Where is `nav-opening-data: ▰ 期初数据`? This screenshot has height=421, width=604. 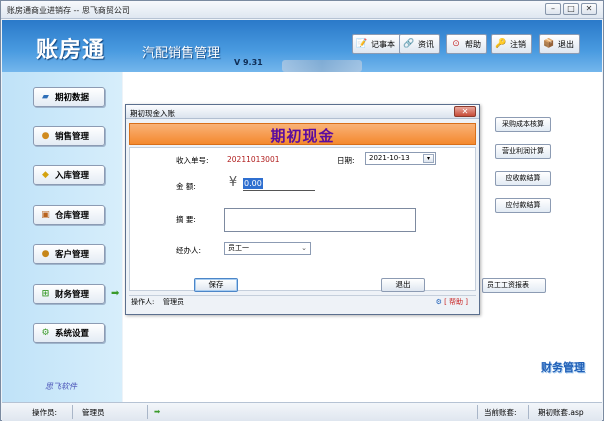
nav-opening-data: ▰ 期初数据 is located at coordinates (69, 97).